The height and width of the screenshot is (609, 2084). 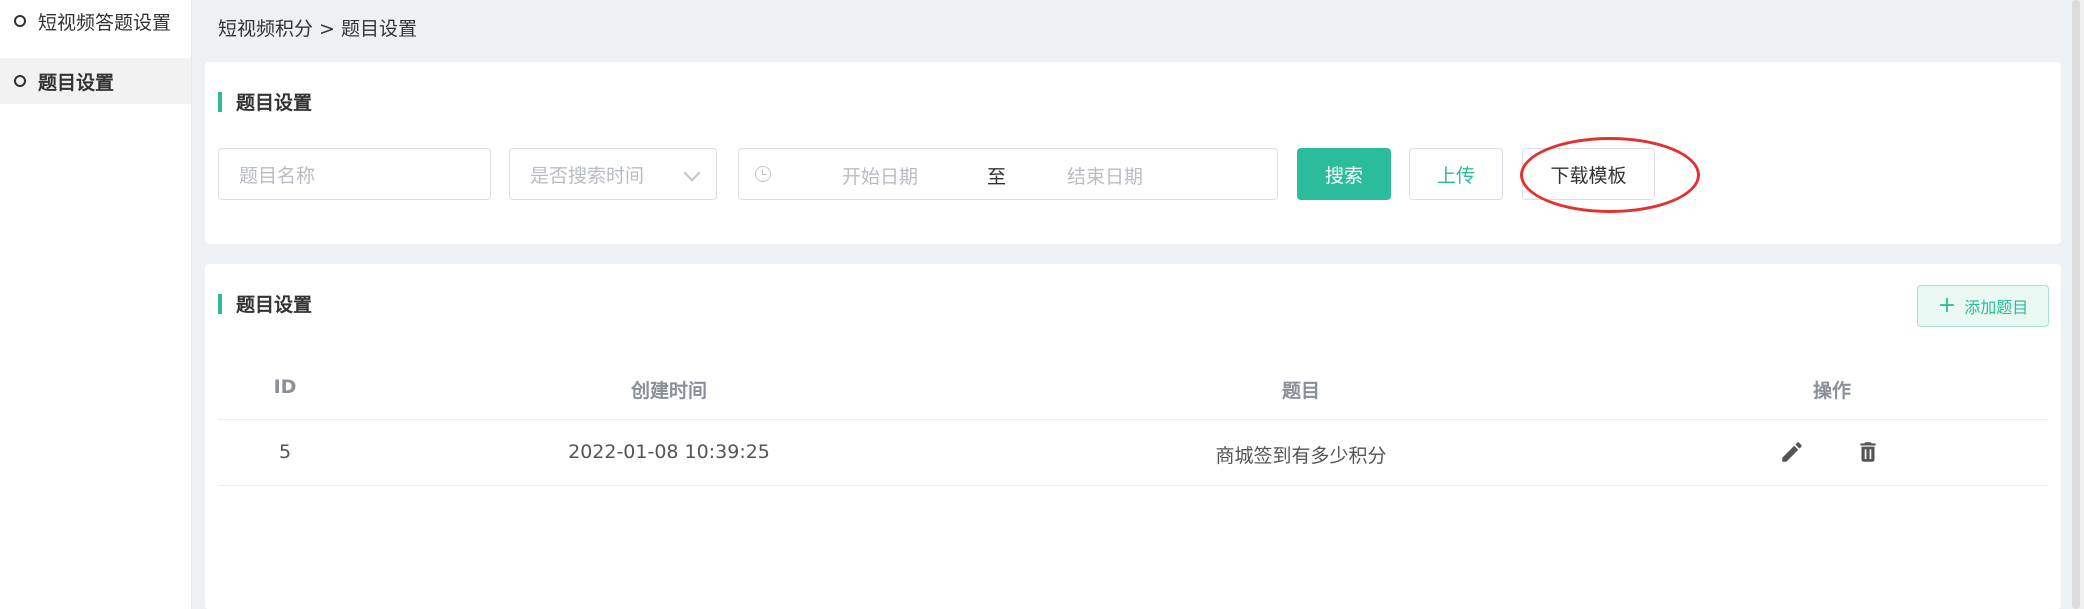 I want to click on add-question-button: + 添加题目, so click(x=1983, y=306).